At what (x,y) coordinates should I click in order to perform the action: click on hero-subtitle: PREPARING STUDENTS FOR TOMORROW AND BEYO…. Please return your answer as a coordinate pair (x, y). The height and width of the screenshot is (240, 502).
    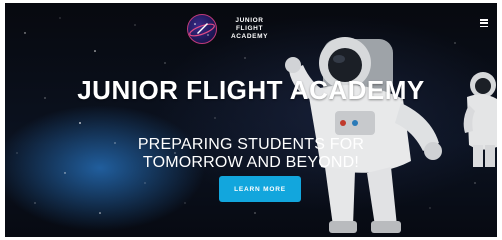
    Looking at the image, I should click on (251, 154).